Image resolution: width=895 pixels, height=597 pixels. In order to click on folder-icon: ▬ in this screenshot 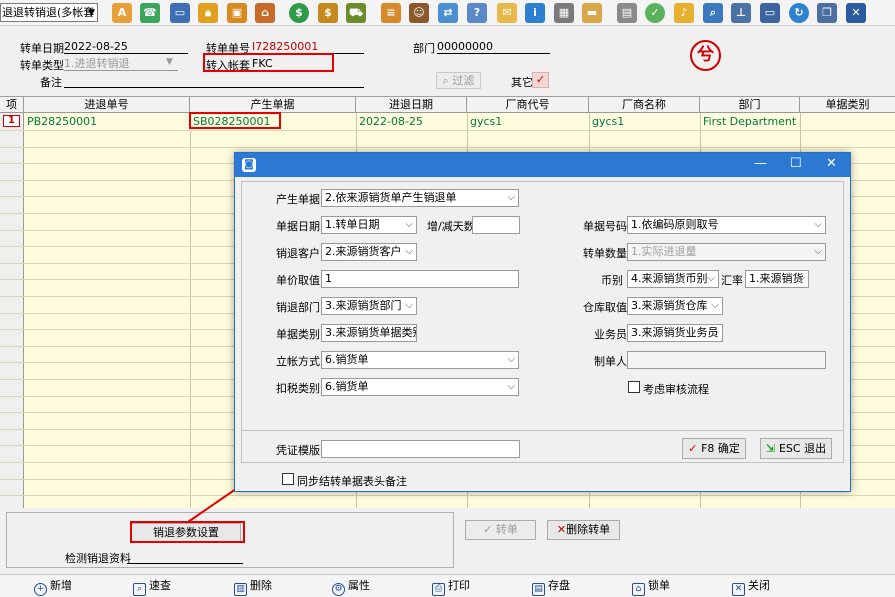, I will do `click(592, 13)`.